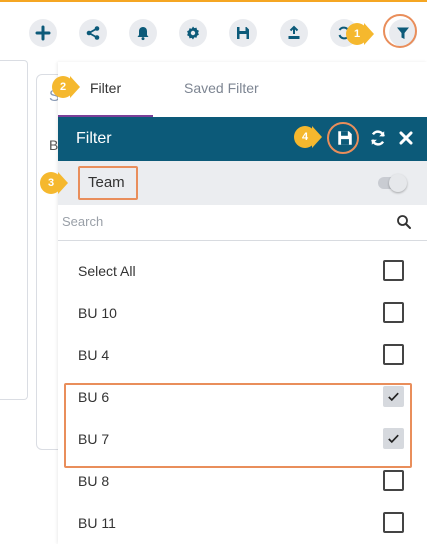 The width and height of the screenshot is (427, 544). Describe the element at coordinates (105, 88) in the screenshot. I see `tab-filter: Filter` at that location.